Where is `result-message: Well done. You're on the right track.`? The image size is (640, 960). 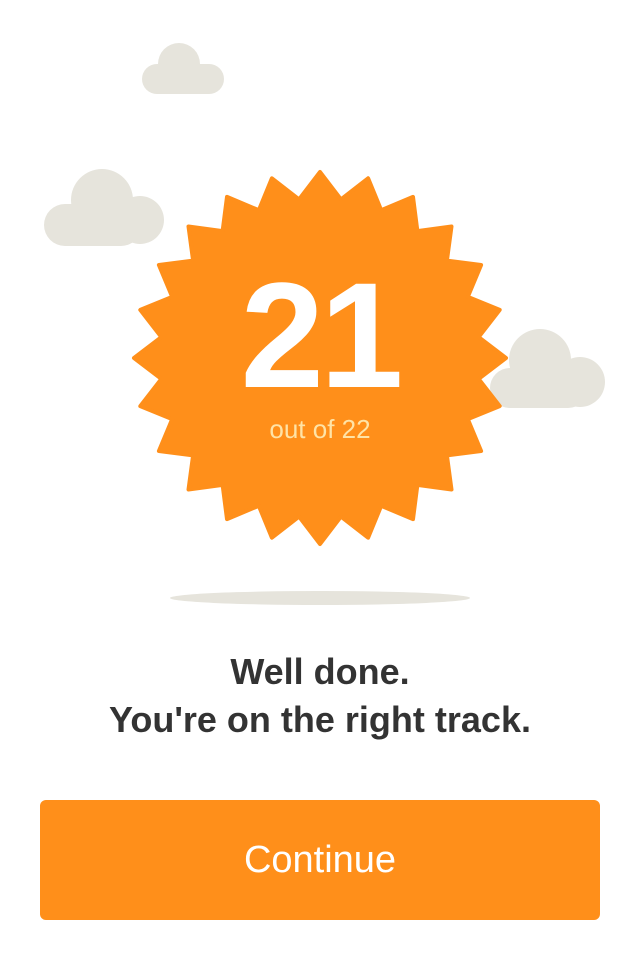
result-message: Well done. You're on the right track. is located at coordinates (320, 696).